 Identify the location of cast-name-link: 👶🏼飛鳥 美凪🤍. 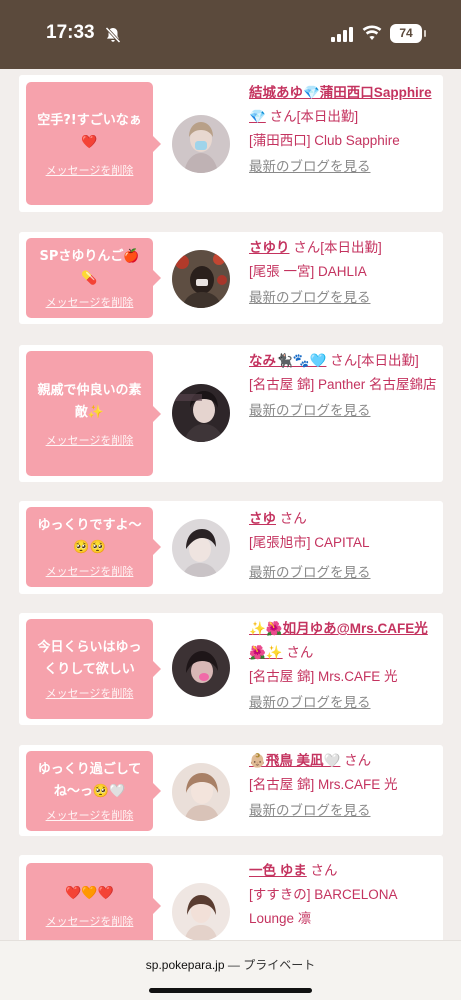
(294, 760).